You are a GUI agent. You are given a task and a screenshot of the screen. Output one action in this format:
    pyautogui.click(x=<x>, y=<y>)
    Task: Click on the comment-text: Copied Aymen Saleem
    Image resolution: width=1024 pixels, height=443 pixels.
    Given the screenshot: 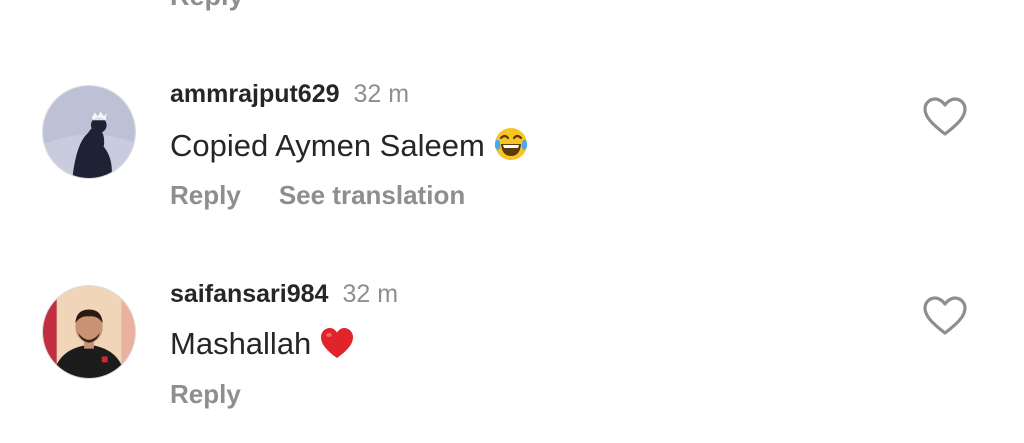 What is the action you would take?
    pyautogui.click(x=349, y=148)
    